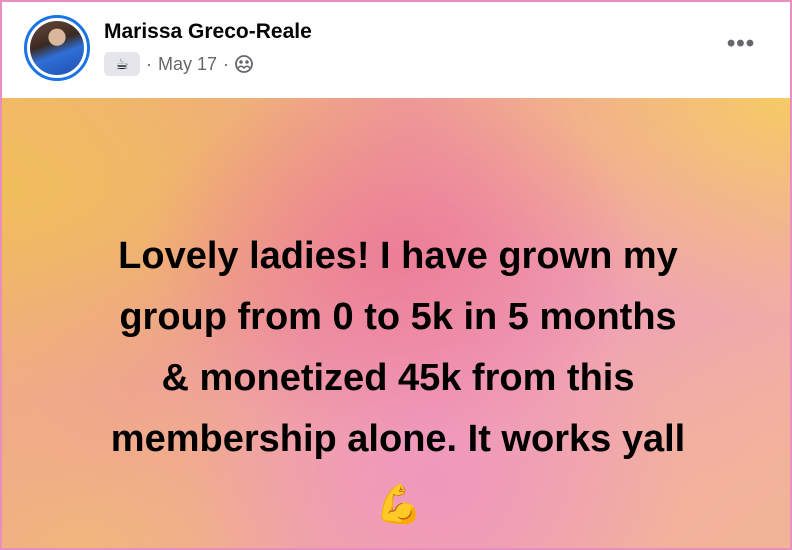 The image size is (792, 550). Describe the element at coordinates (122, 64) in the screenshot. I see `coffee-cup-icon: ☕` at that location.